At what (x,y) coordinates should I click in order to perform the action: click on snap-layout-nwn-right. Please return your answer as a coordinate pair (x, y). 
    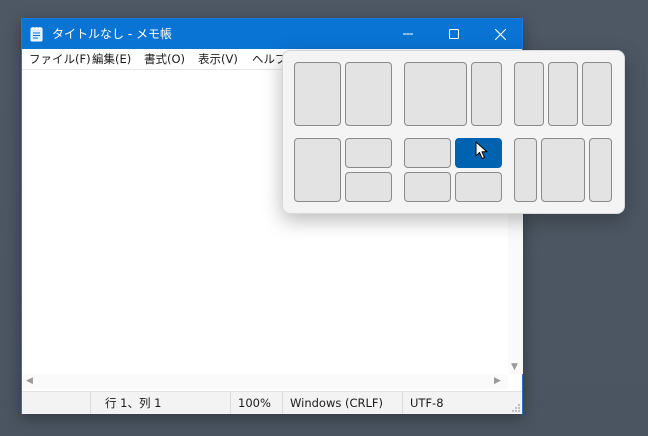
    Looking at the image, I should click on (600, 170).